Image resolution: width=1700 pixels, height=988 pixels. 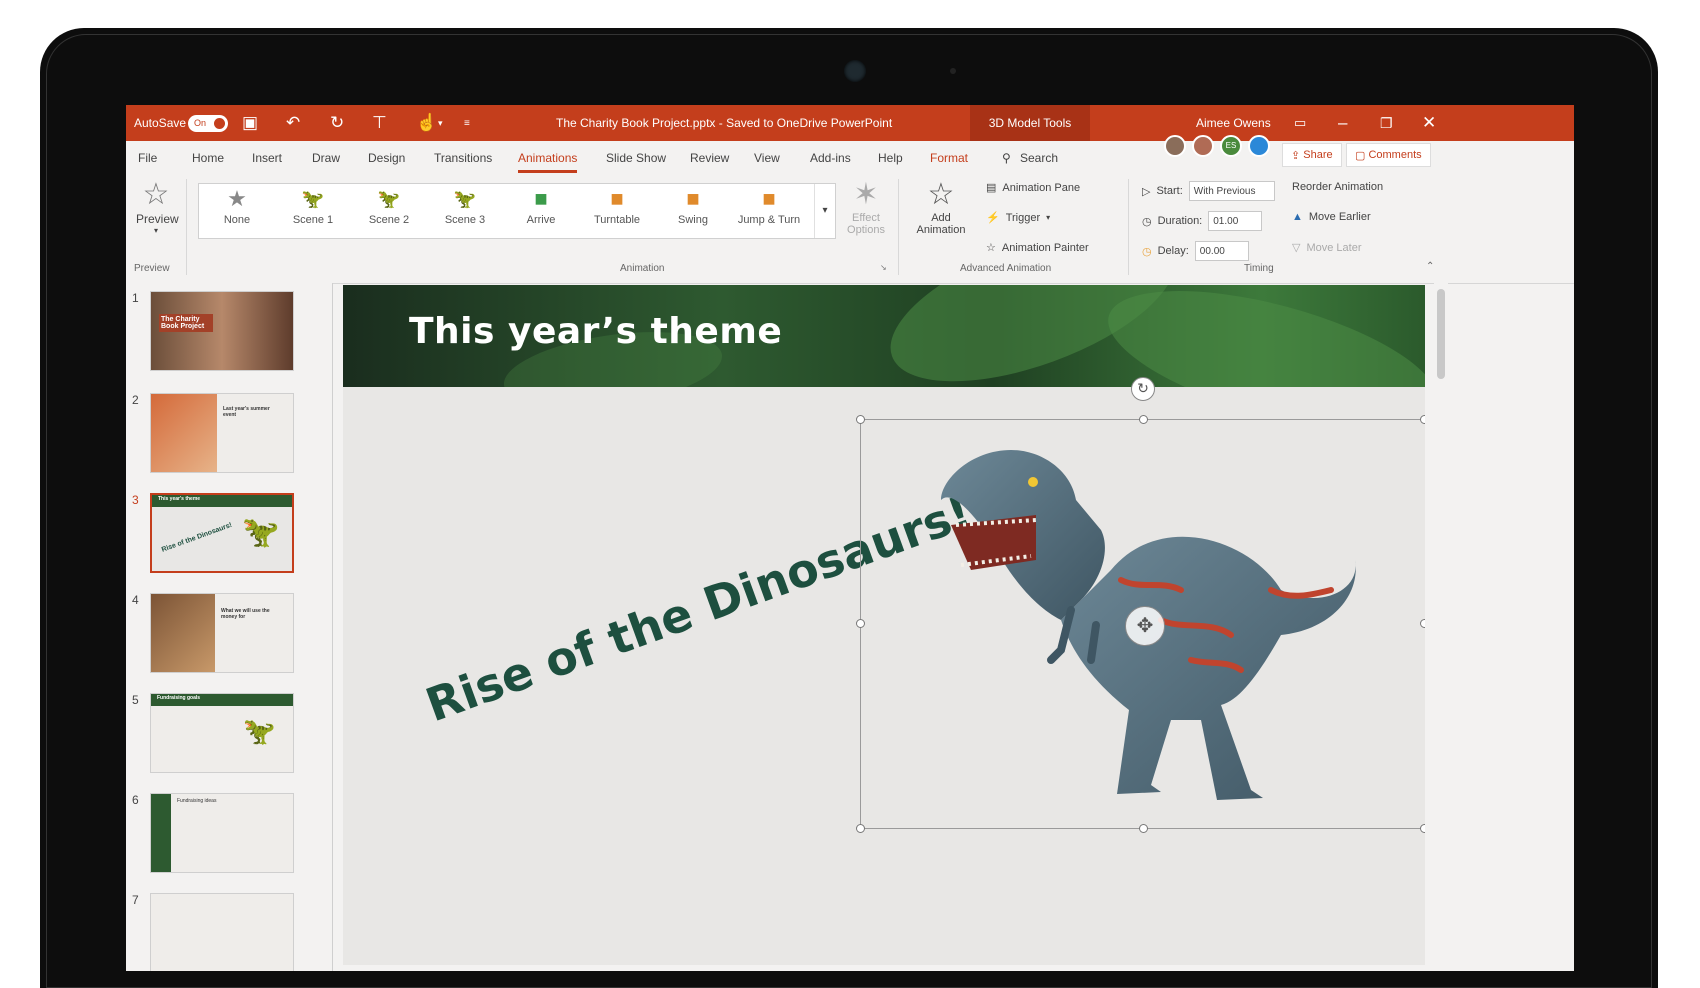 What do you see at coordinates (1039, 158) in the screenshot?
I see `search-label: Search` at bounding box center [1039, 158].